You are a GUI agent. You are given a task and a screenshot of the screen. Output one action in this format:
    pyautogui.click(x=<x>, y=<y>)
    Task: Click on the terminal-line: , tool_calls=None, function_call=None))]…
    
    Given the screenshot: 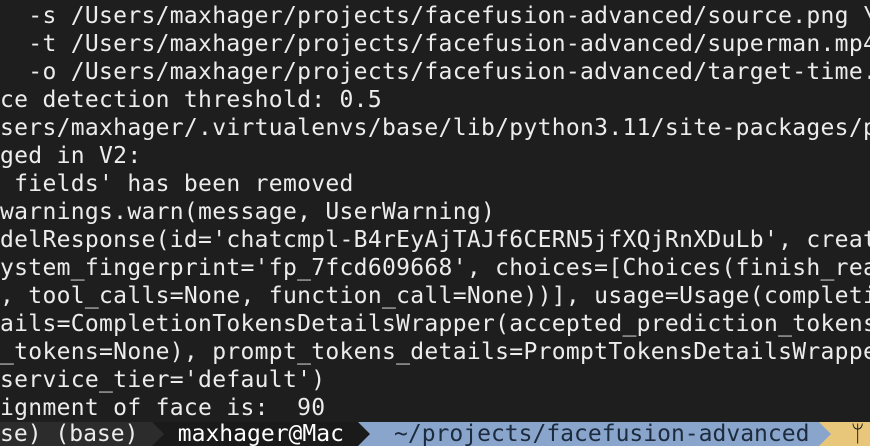 What is the action you would take?
    pyautogui.click(x=435, y=296)
    